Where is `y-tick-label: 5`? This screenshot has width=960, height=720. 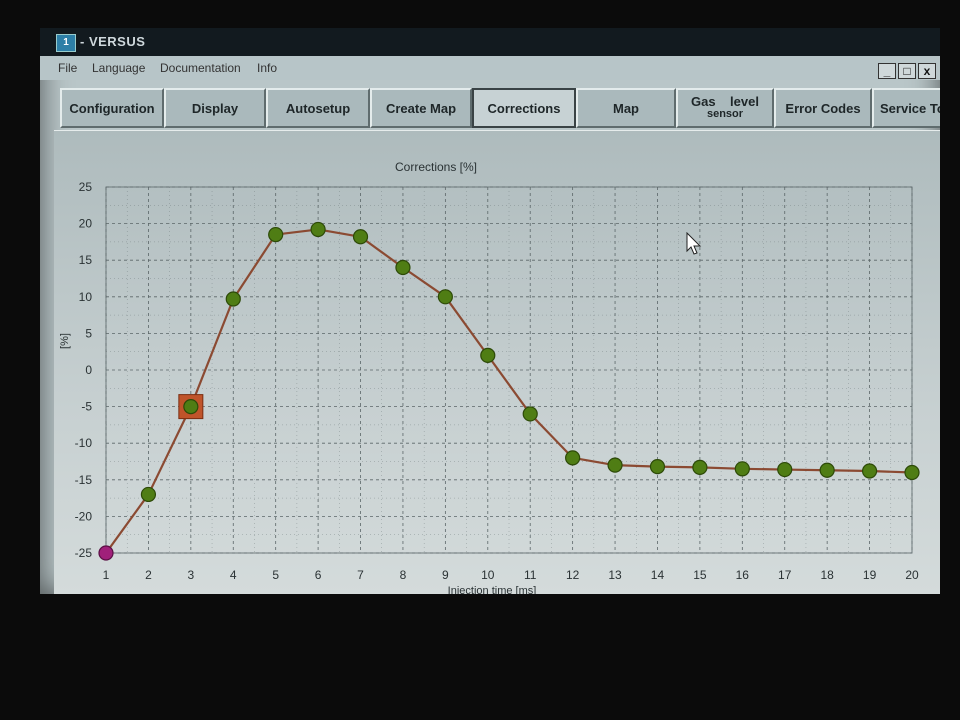
y-tick-label: 5 is located at coordinates (88, 333).